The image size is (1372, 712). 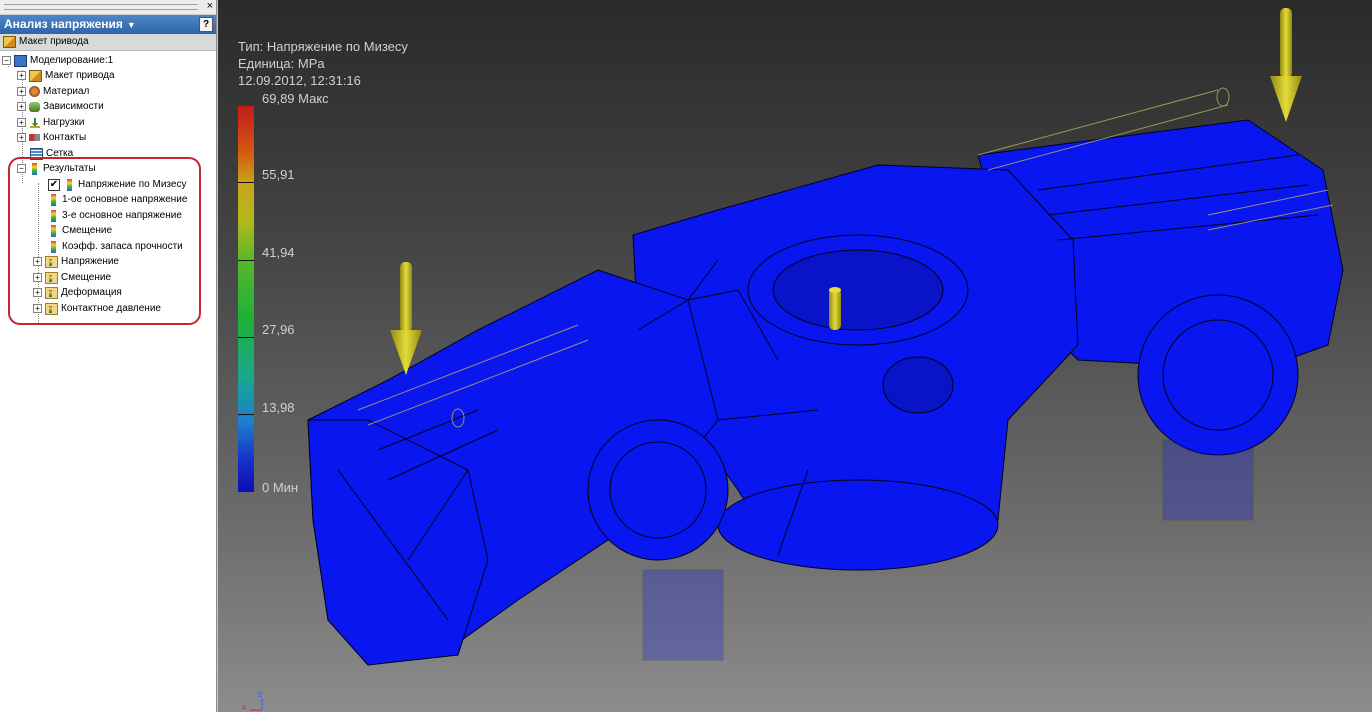 I want to click on results-highlight-outline, so click(x=104, y=241).